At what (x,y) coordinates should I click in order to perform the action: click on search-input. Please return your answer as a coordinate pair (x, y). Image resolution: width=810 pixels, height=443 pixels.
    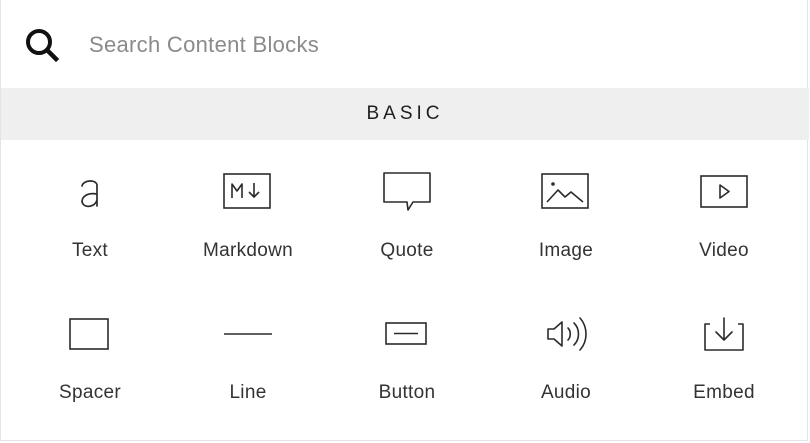
    Looking at the image, I should click on (429, 45).